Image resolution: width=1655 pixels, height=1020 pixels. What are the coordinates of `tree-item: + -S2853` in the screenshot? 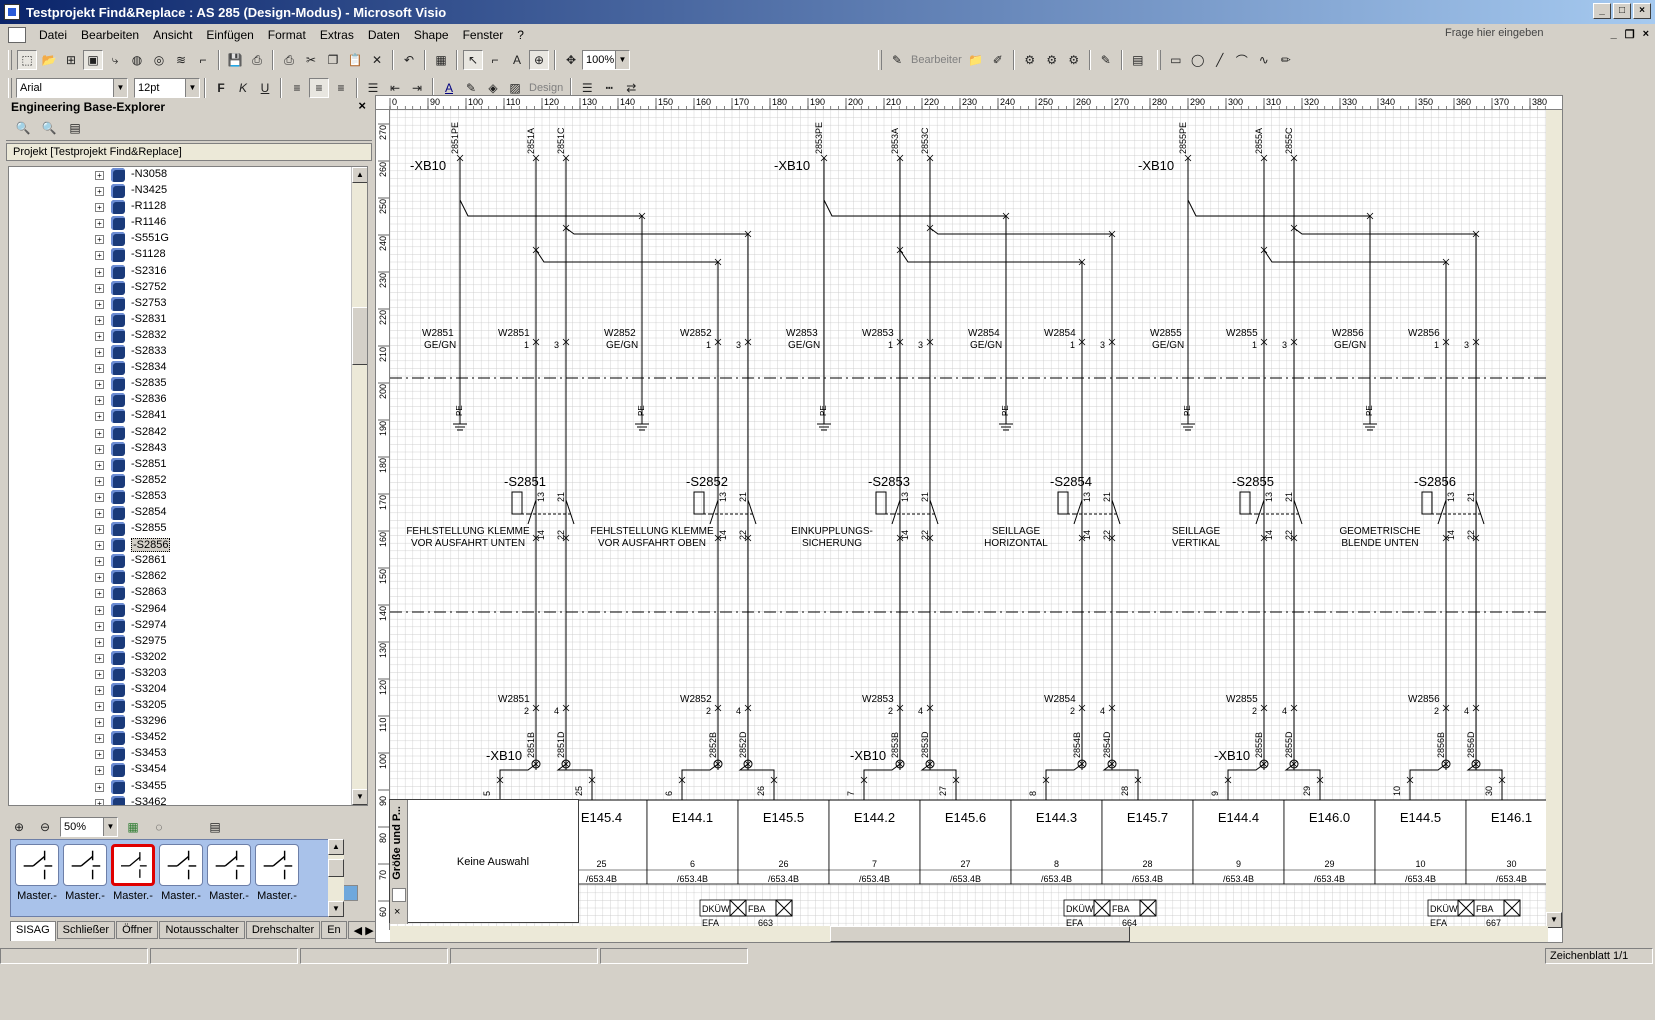 It's located at (188, 497).